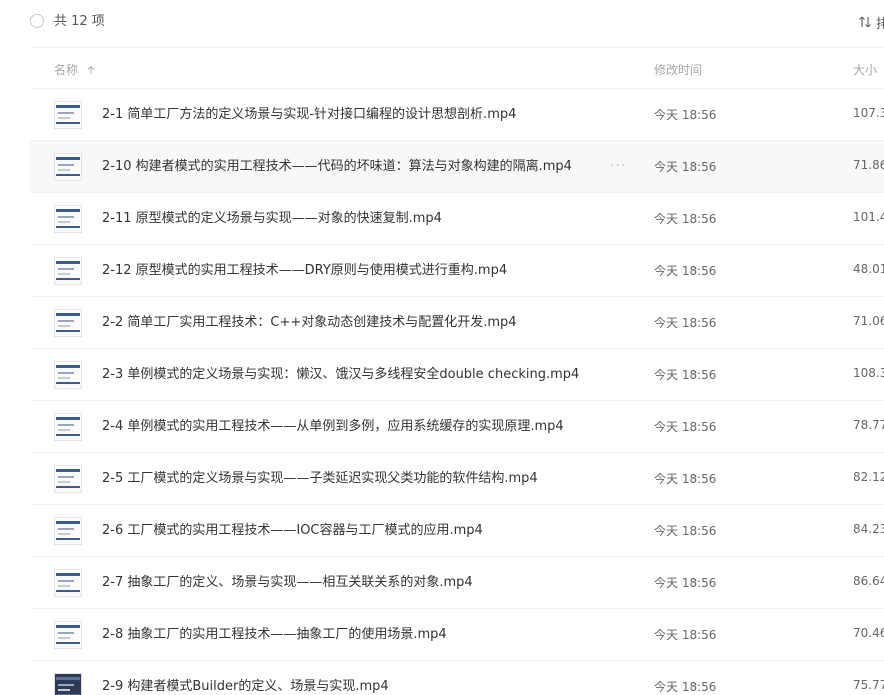 The image size is (884, 695). I want to click on file-size: 78.77, so click(868, 425).